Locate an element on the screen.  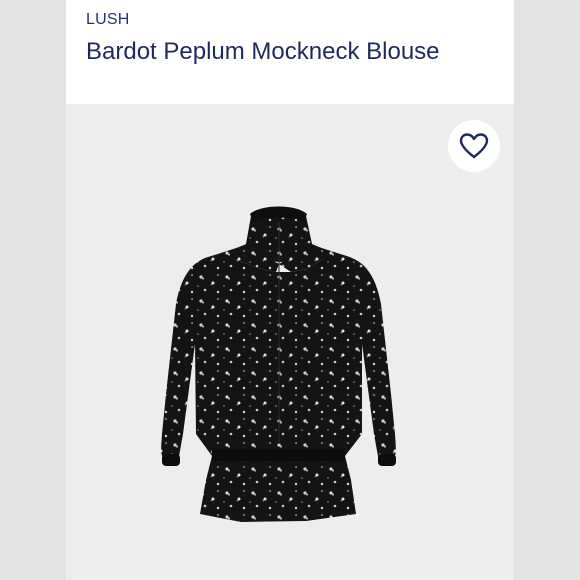
left-margin is located at coordinates (33, 290).